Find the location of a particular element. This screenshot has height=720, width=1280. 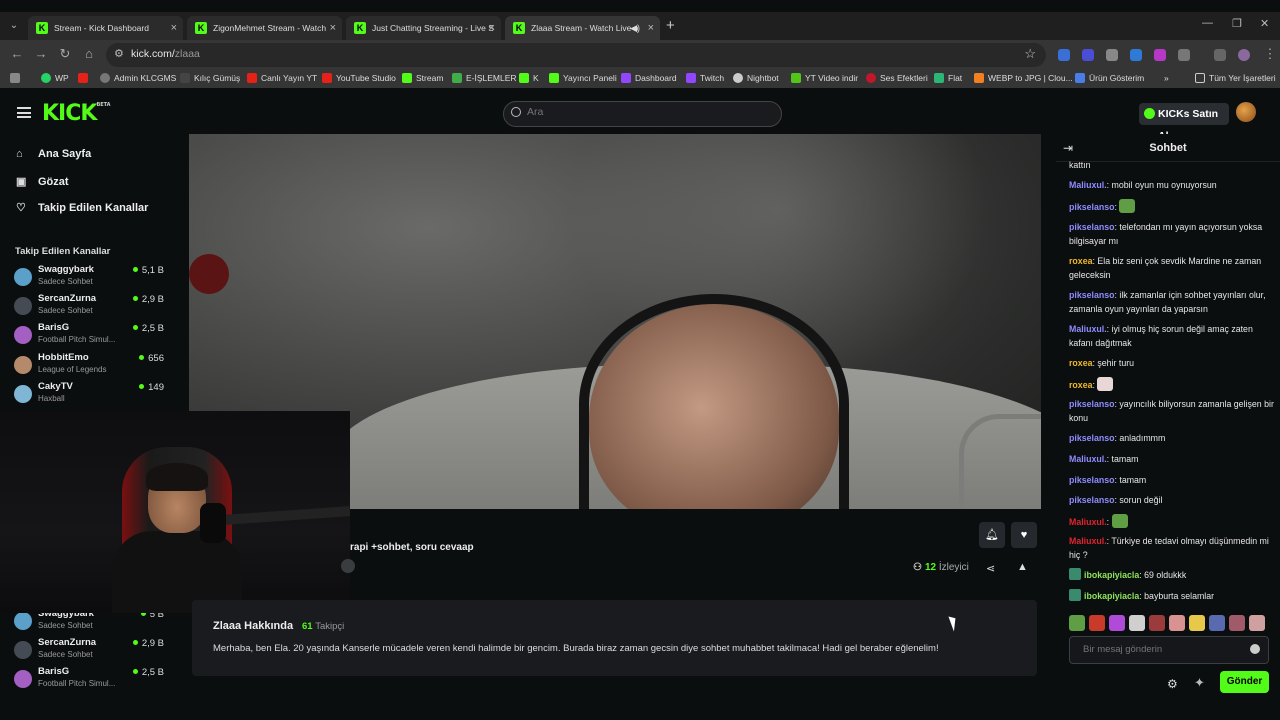

chat-username: ibokapiyiacla is located at coordinates (1111, 575).